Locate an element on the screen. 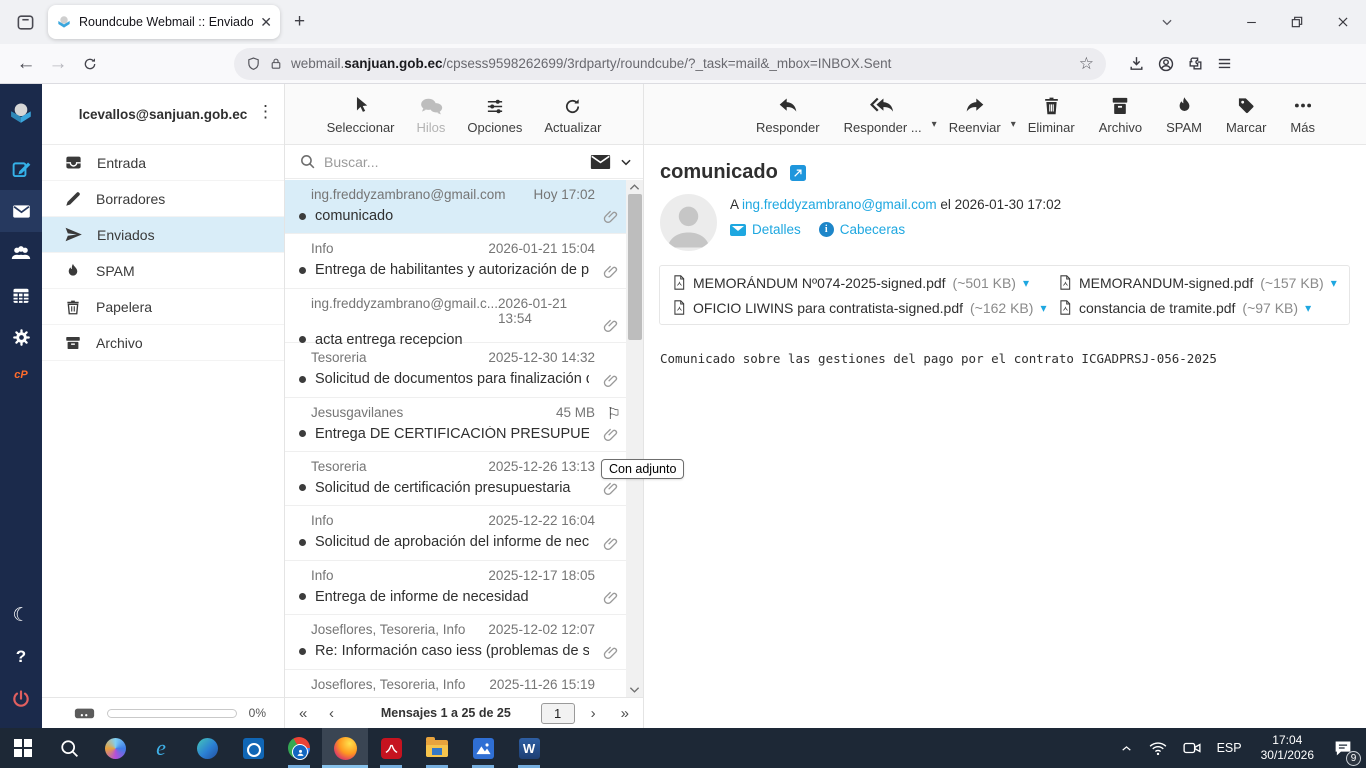 This screenshot has width=1366, height=768. headers-link: i Cabeceras is located at coordinates (861, 229).